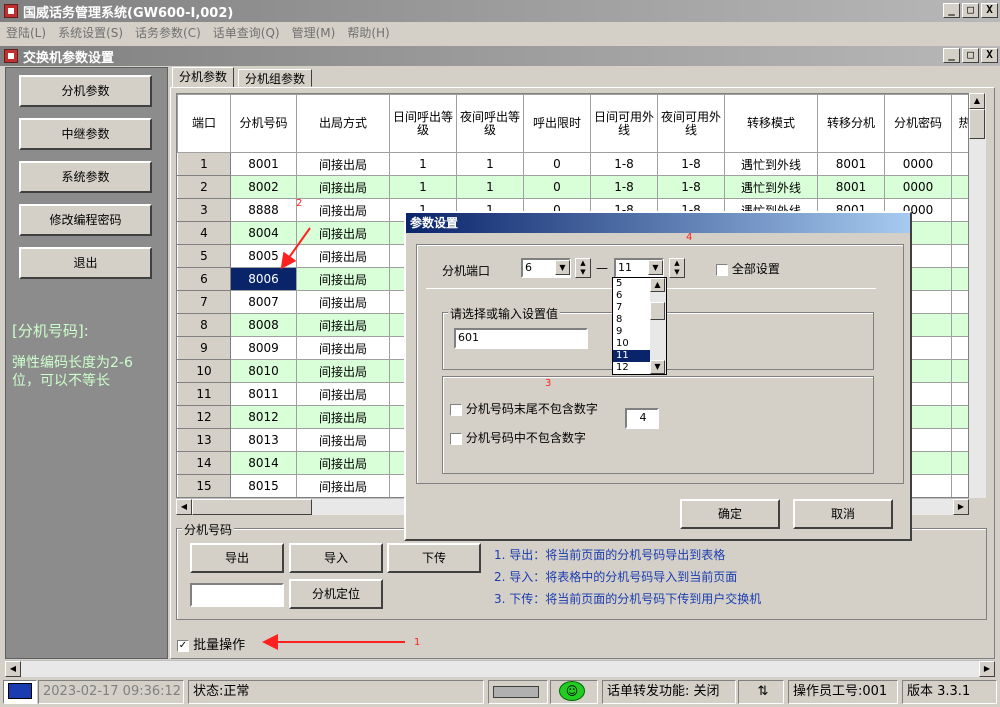 This screenshot has height=707, width=1000. I want to click on option-suffix: 分机号码末尾不包含数字, so click(524, 408).